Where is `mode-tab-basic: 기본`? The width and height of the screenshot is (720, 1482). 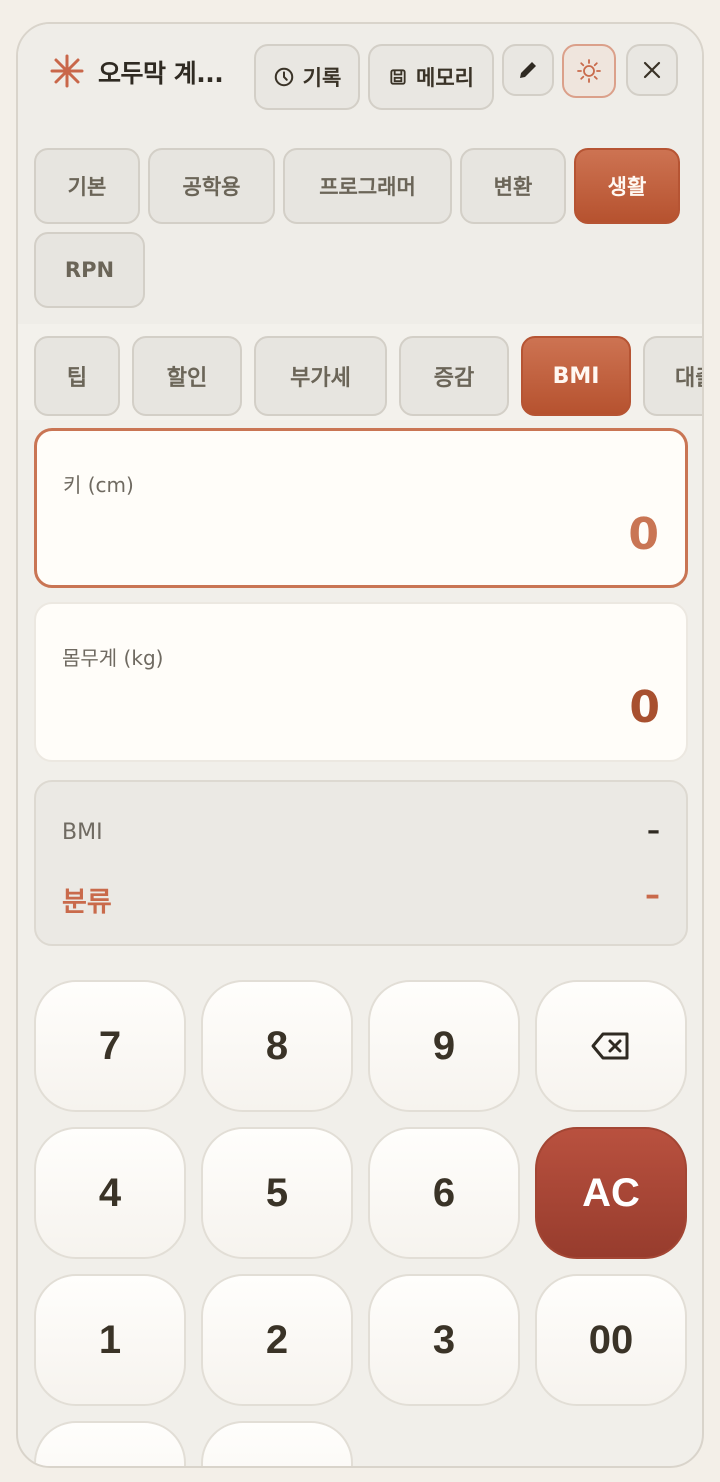
mode-tab-basic: 기본 is located at coordinates (87, 186).